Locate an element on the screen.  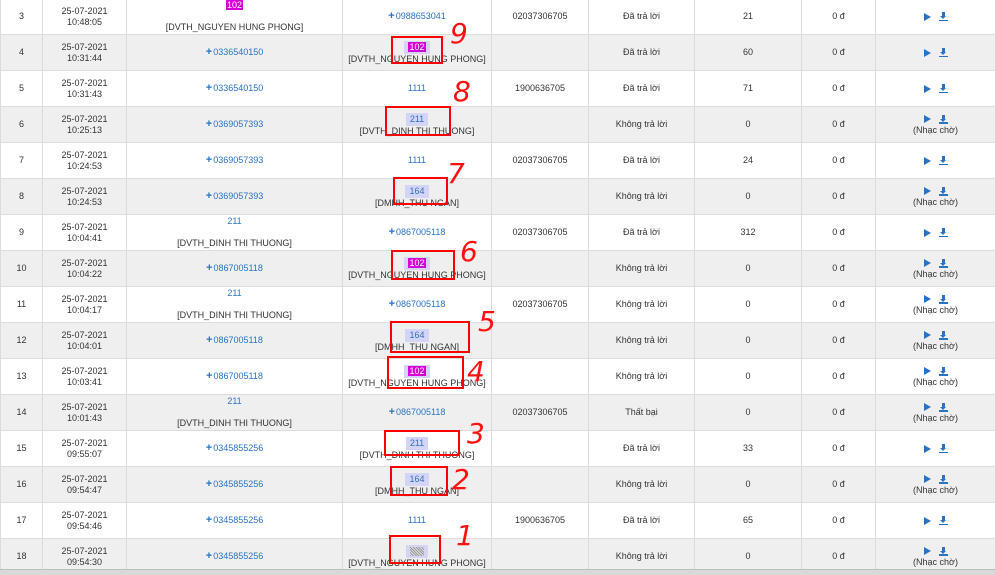
actions-cell is located at coordinates (935, 161).